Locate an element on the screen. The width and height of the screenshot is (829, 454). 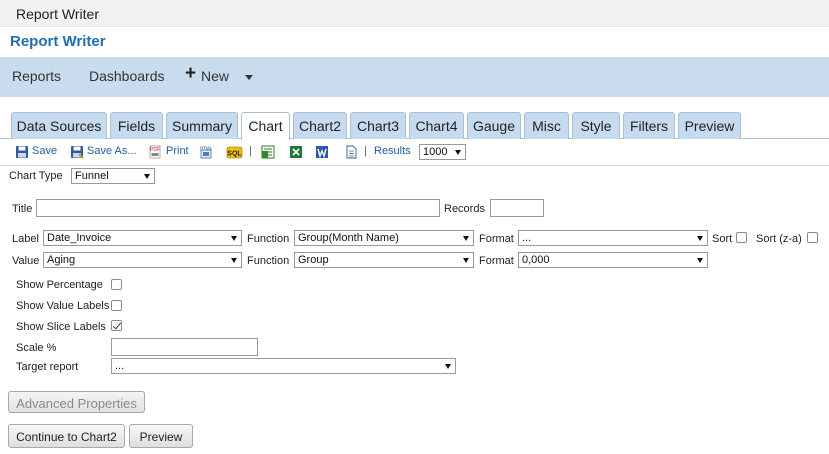
scale-input is located at coordinates (184, 347).